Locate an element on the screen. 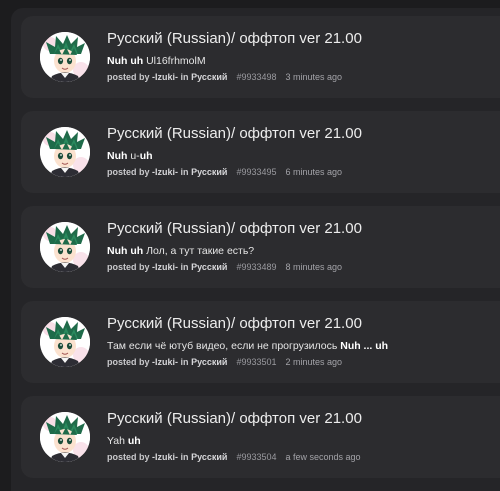  post-timestamp: a few seconds ago is located at coordinates (323, 457).